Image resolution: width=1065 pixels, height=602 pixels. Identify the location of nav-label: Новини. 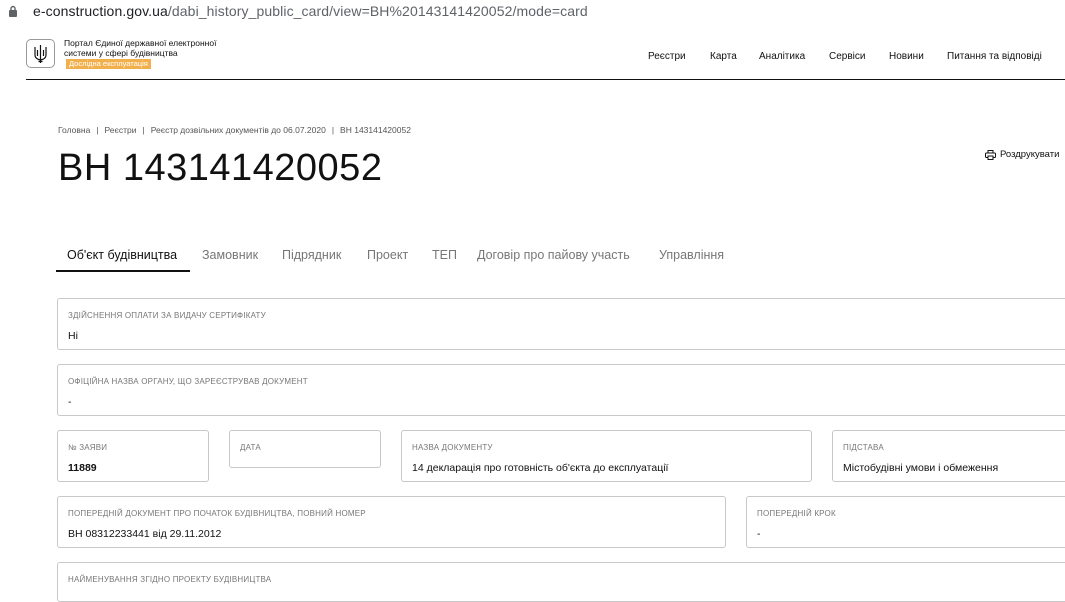
(906, 56).